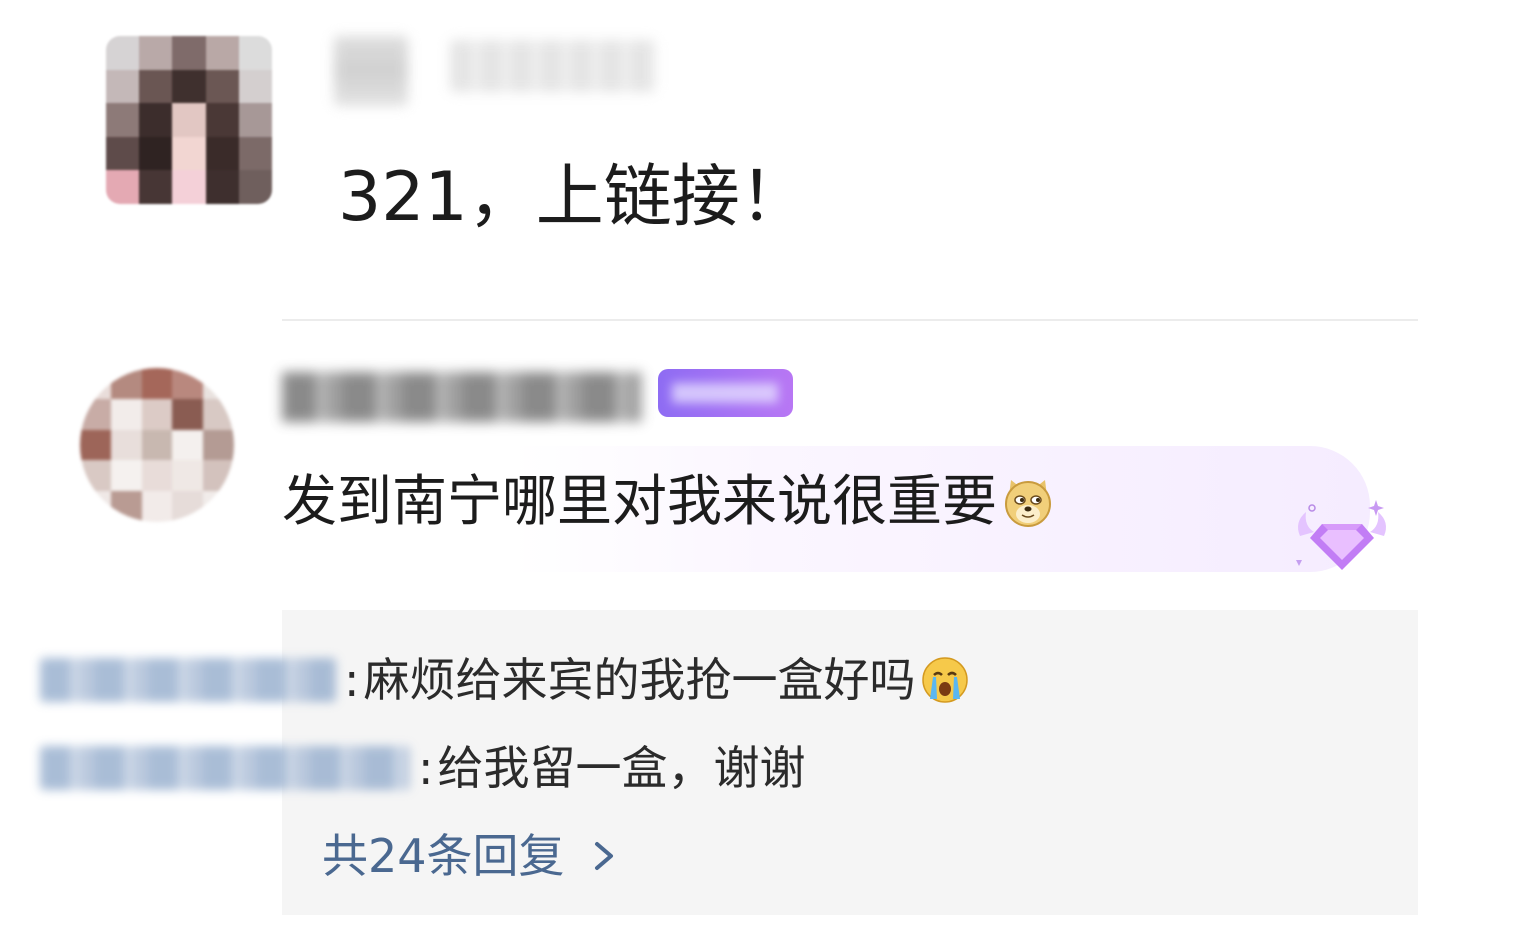  What do you see at coordinates (553, 66) in the screenshot?
I see `post-timestamp` at bounding box center [553, 66].